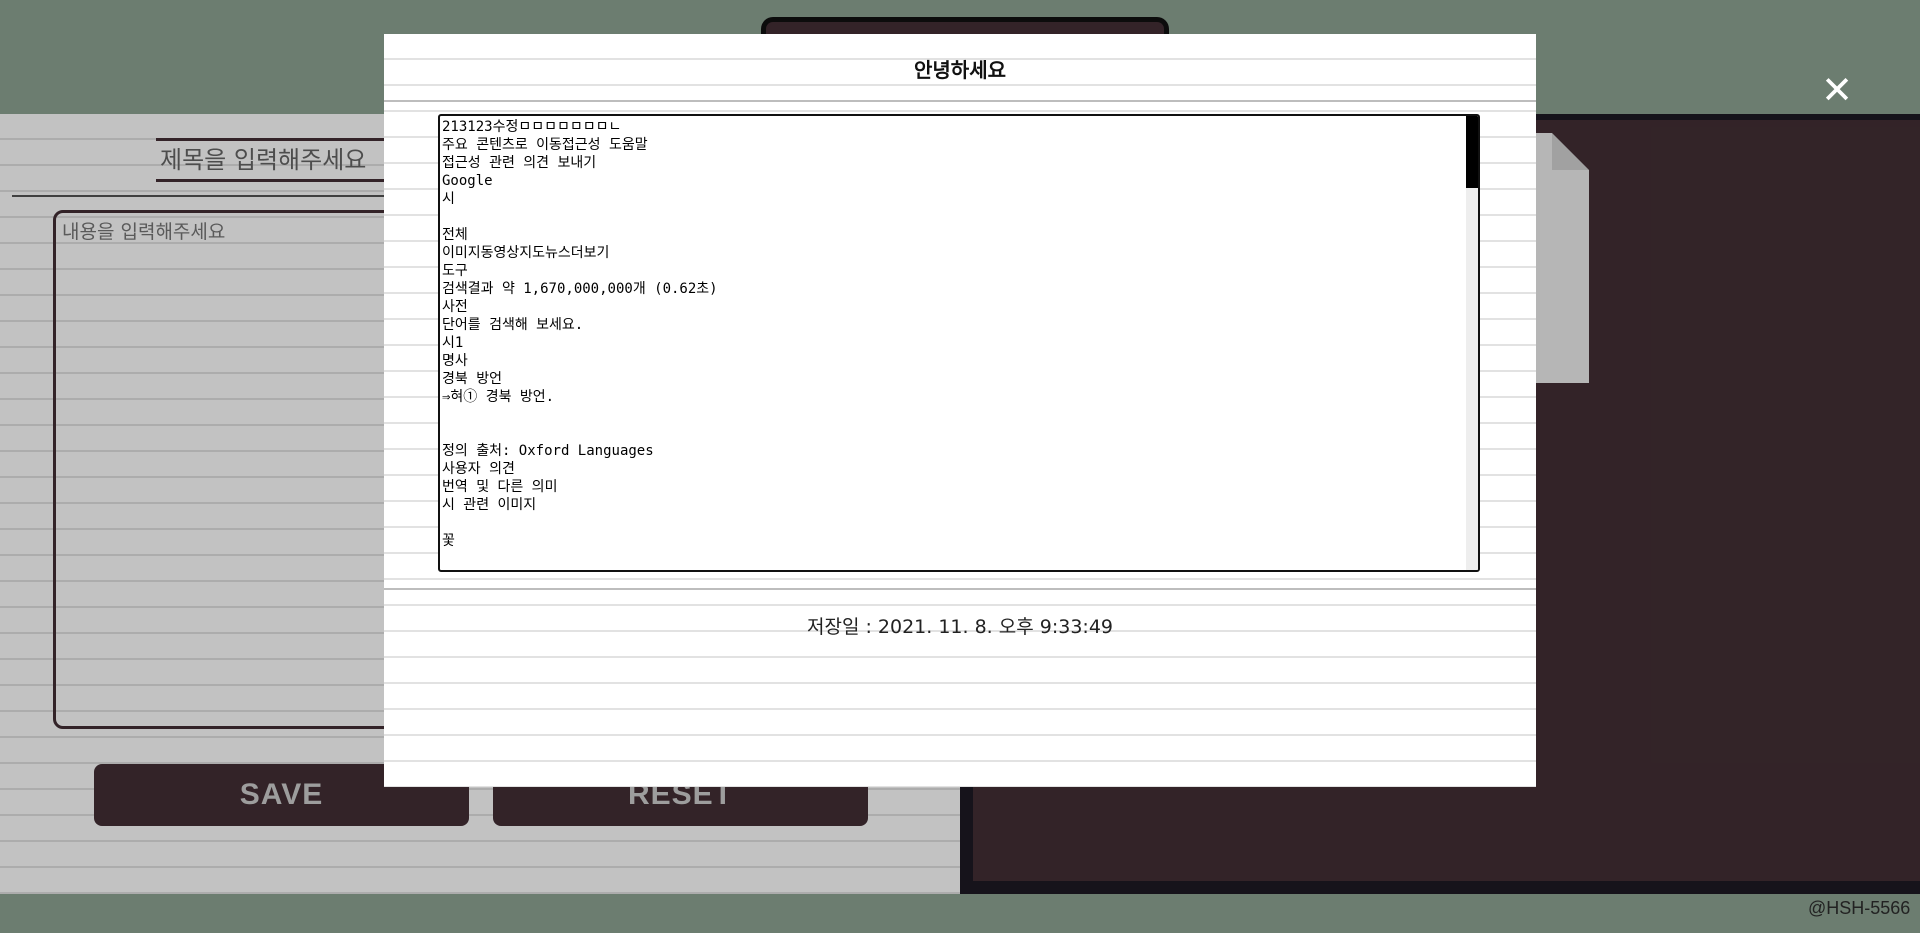 Image resolution: width=1920 pixels, height=933 pixels. What do you see at coordinates (960, 589) in the screenshot?
I see `modal-footer-divider` at bounding box center [960, 589].